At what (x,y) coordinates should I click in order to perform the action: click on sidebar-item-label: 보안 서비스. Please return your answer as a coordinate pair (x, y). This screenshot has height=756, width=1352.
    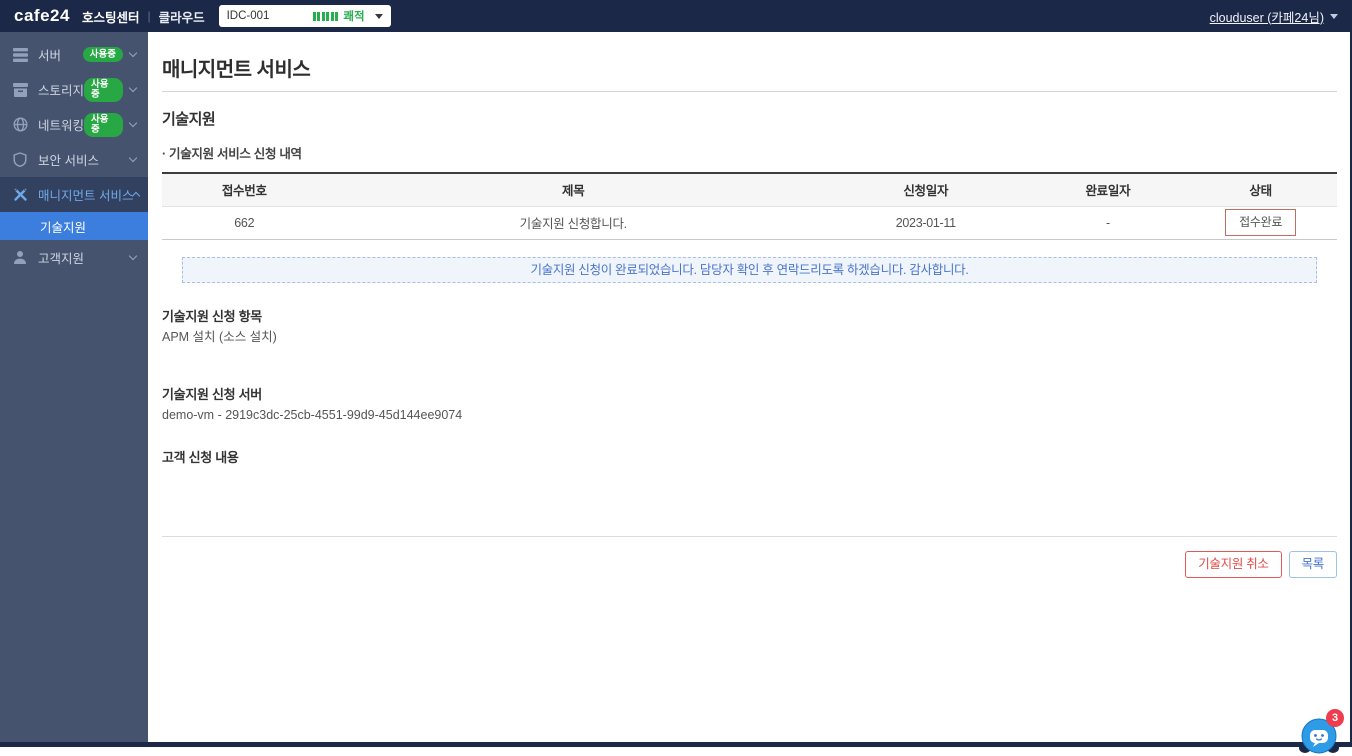
    Looking at the image, I should click on (68, 161).